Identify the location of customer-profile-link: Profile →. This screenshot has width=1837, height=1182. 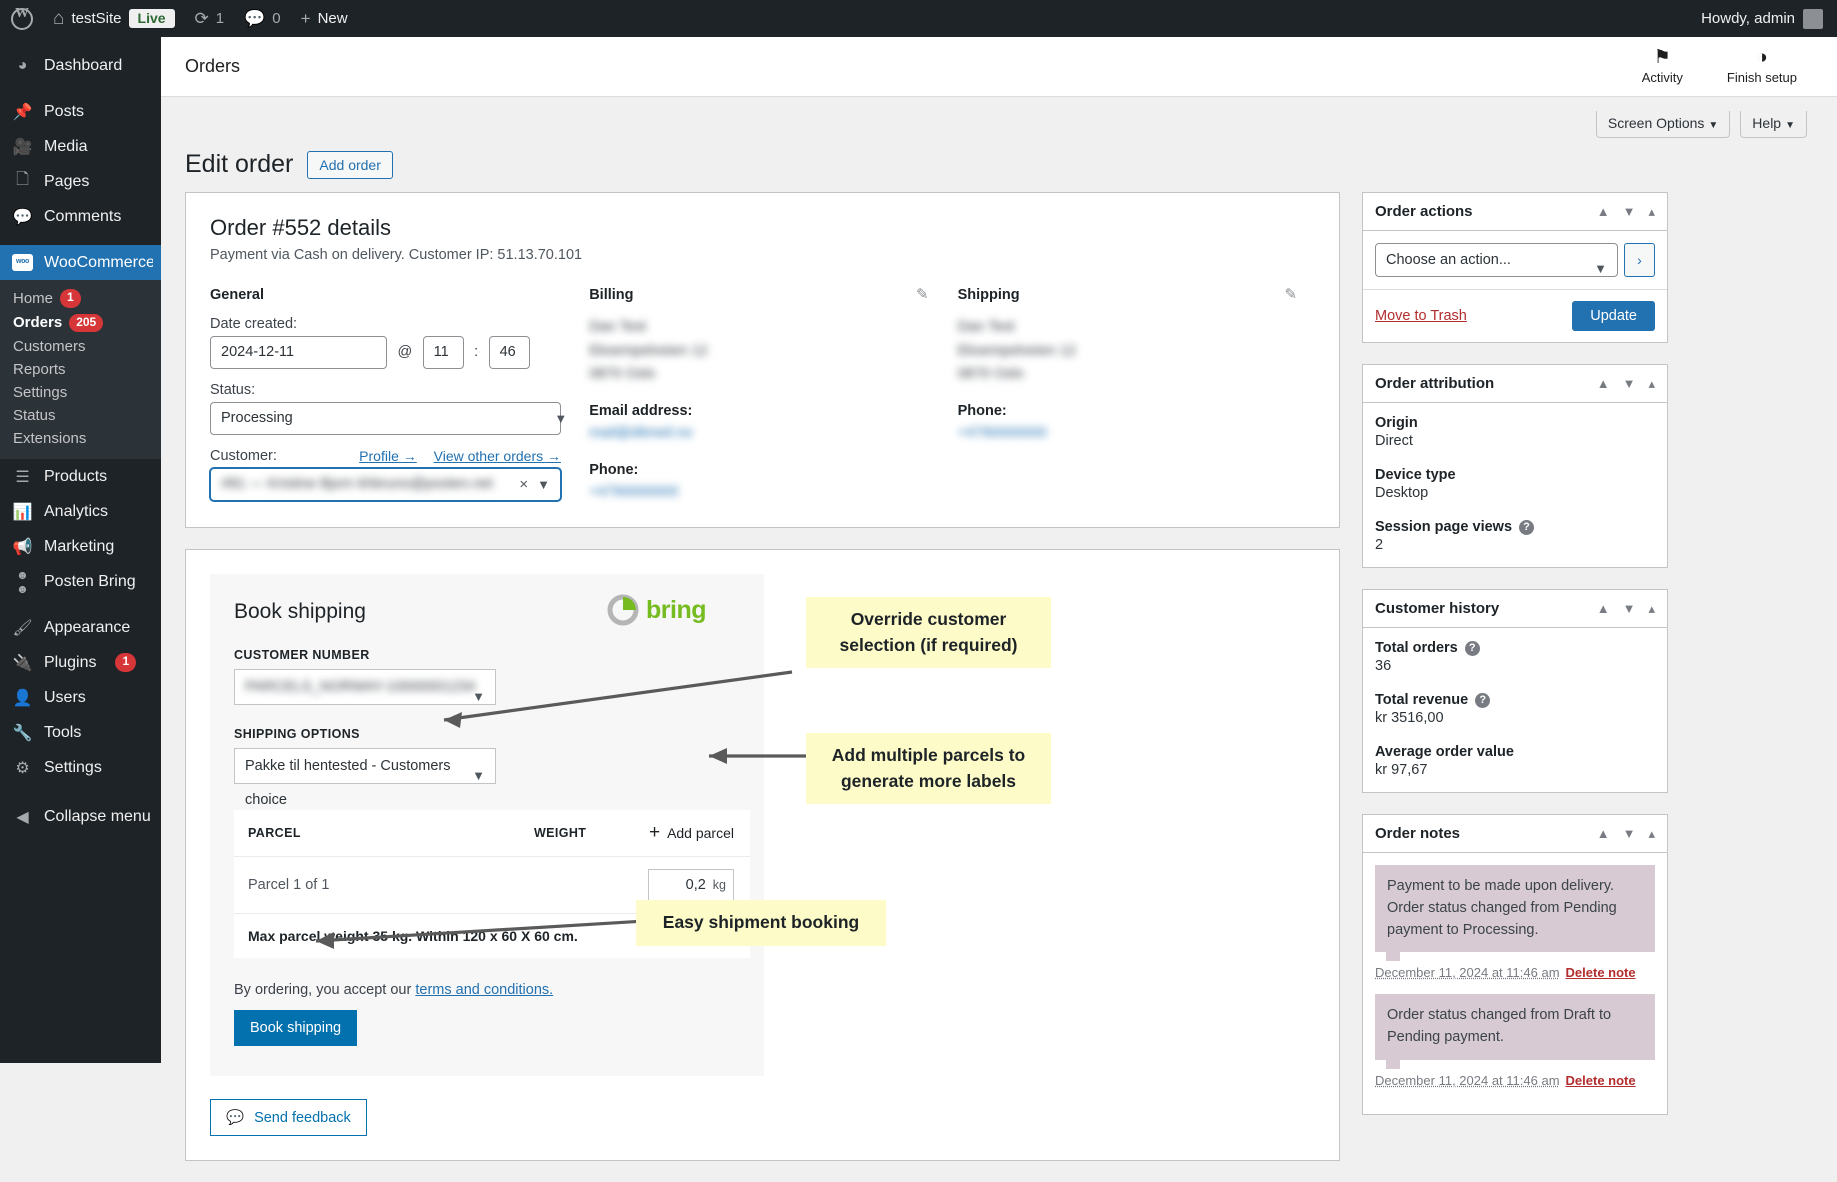
(388, 456).